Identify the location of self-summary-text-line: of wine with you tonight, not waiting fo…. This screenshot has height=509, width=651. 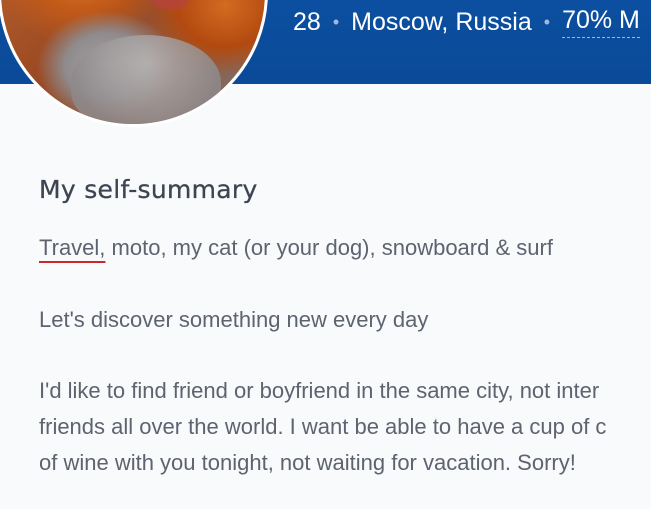
(307, 462).